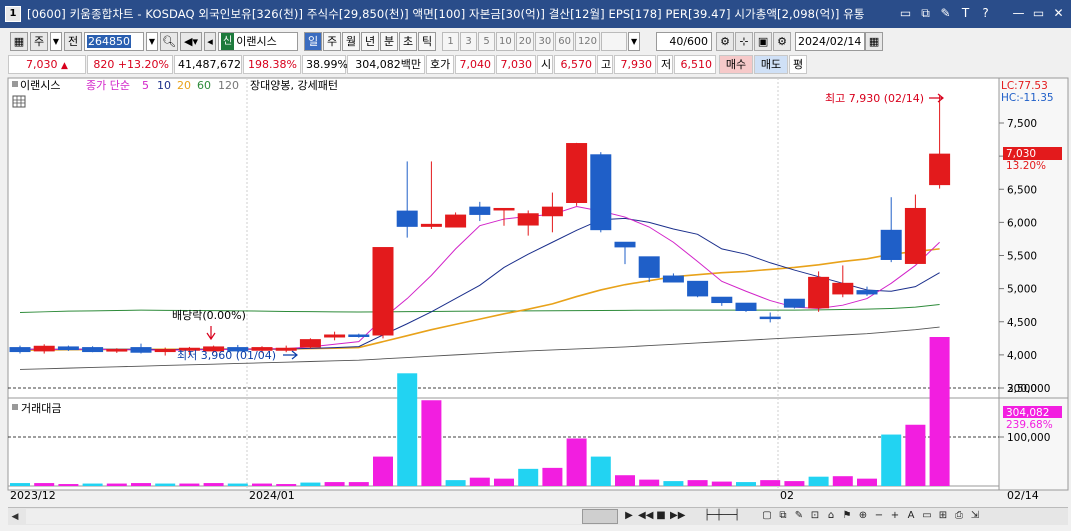 This screenshot has width=1071, height=531. Describe the element at coordinates (545, 41) in the screenshot. I see `interval-30: 30` at that location.